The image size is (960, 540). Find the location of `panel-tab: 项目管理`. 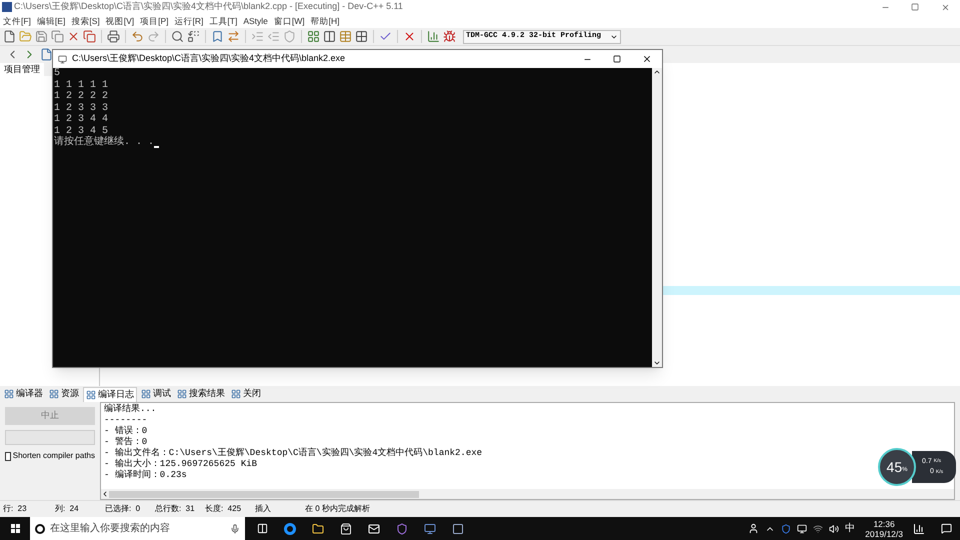

panel-tab: 项目管理 is located at coordinates (22, 69).